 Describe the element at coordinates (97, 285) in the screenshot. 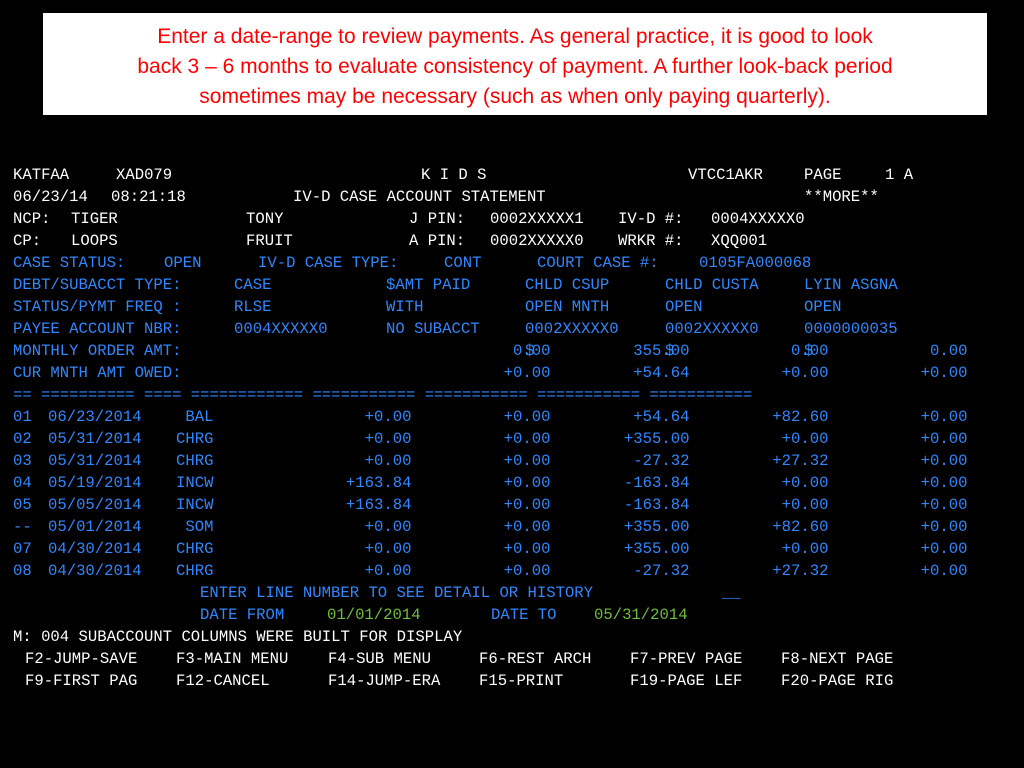

I see `debt-type-label: DEBT/SUBACCT TYPE:` at that location.